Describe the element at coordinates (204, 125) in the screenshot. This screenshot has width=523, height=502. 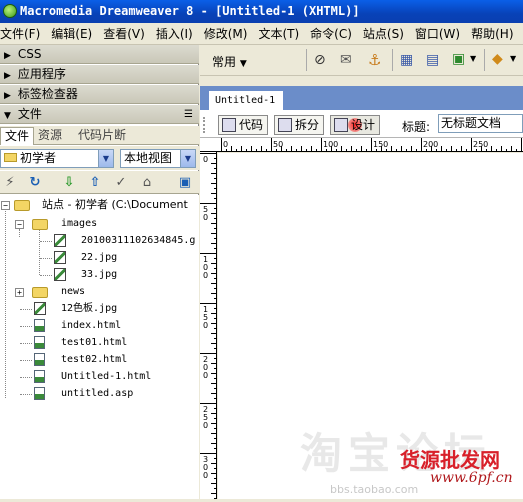
I see `toolbar-grip` at that location.